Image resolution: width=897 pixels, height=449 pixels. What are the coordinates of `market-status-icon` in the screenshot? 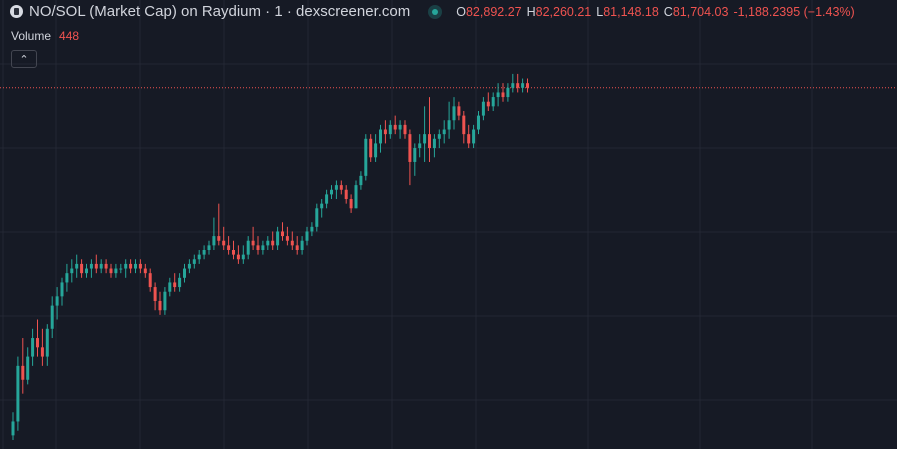 It's located at (435, 11).